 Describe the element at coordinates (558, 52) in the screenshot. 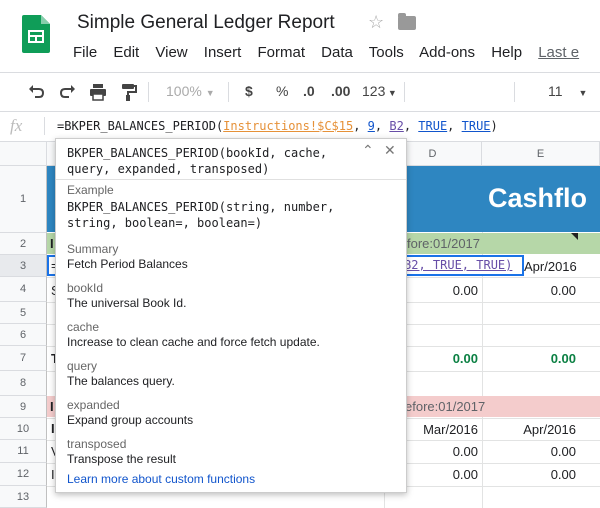

I see `last-edit-link: Last e` at that location.